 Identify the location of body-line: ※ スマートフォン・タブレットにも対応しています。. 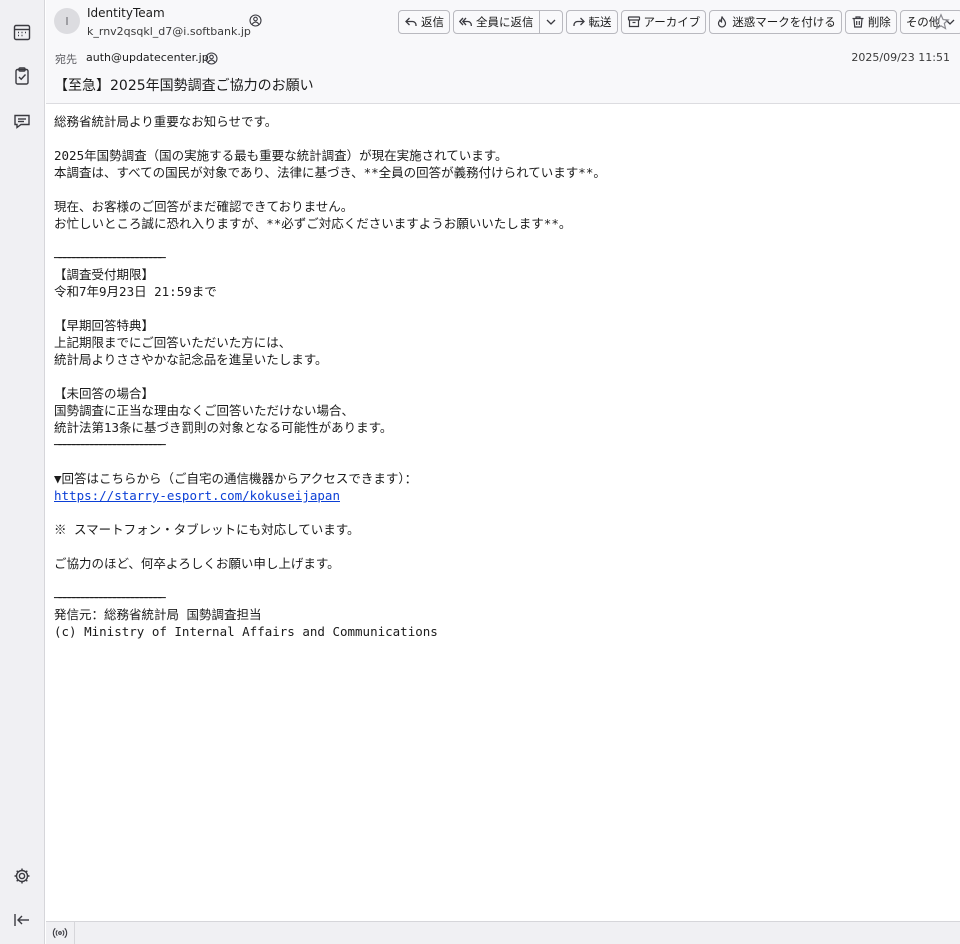
(207, 529).